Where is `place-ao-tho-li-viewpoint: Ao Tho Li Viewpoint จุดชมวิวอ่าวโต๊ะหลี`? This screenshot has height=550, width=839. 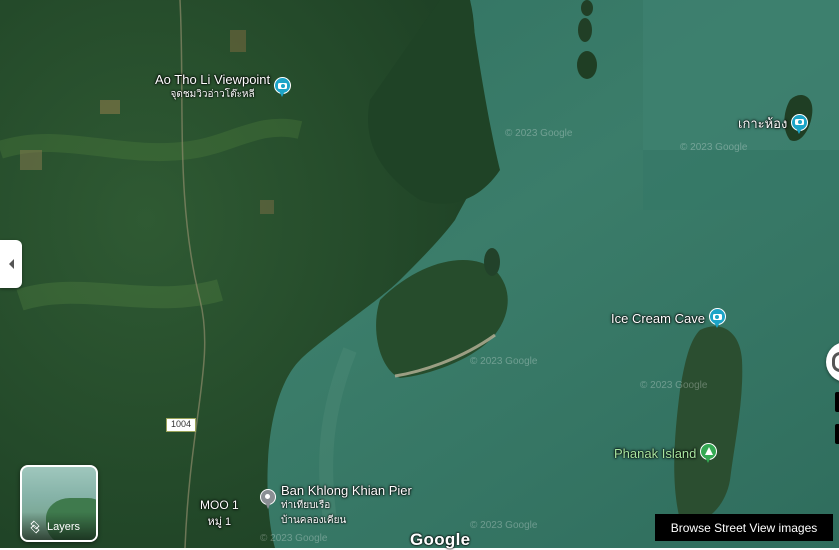
place-ao-tho-li-viewpoint: Ao Tho Li Viewpoint จุดชมวิวอ่าวโต๊ะหลี is located at coordinates (223, 87).